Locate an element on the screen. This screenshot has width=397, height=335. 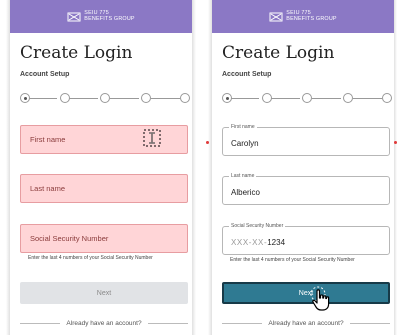
ssn-value: XXX-XX-1234 is located at coordinates (258, 242).